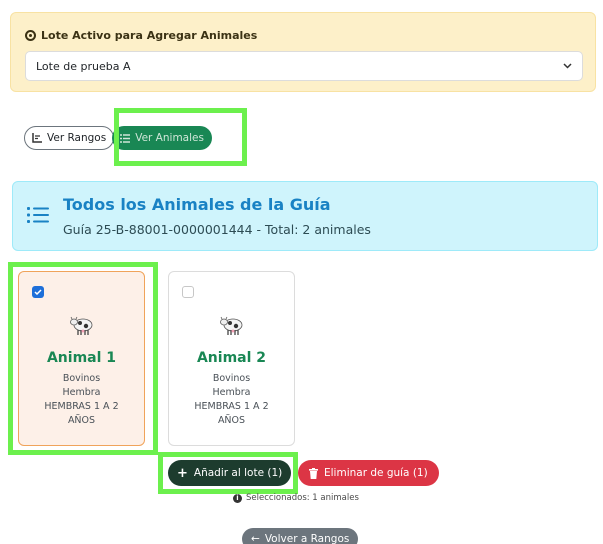 This screenshot has height=544, width=603. What do you see at coordinates (149, 35) in the screenshot?
I see `active-lot-title-text: Lote Activo para Agregar Animales` at bounding box center [149, 35].